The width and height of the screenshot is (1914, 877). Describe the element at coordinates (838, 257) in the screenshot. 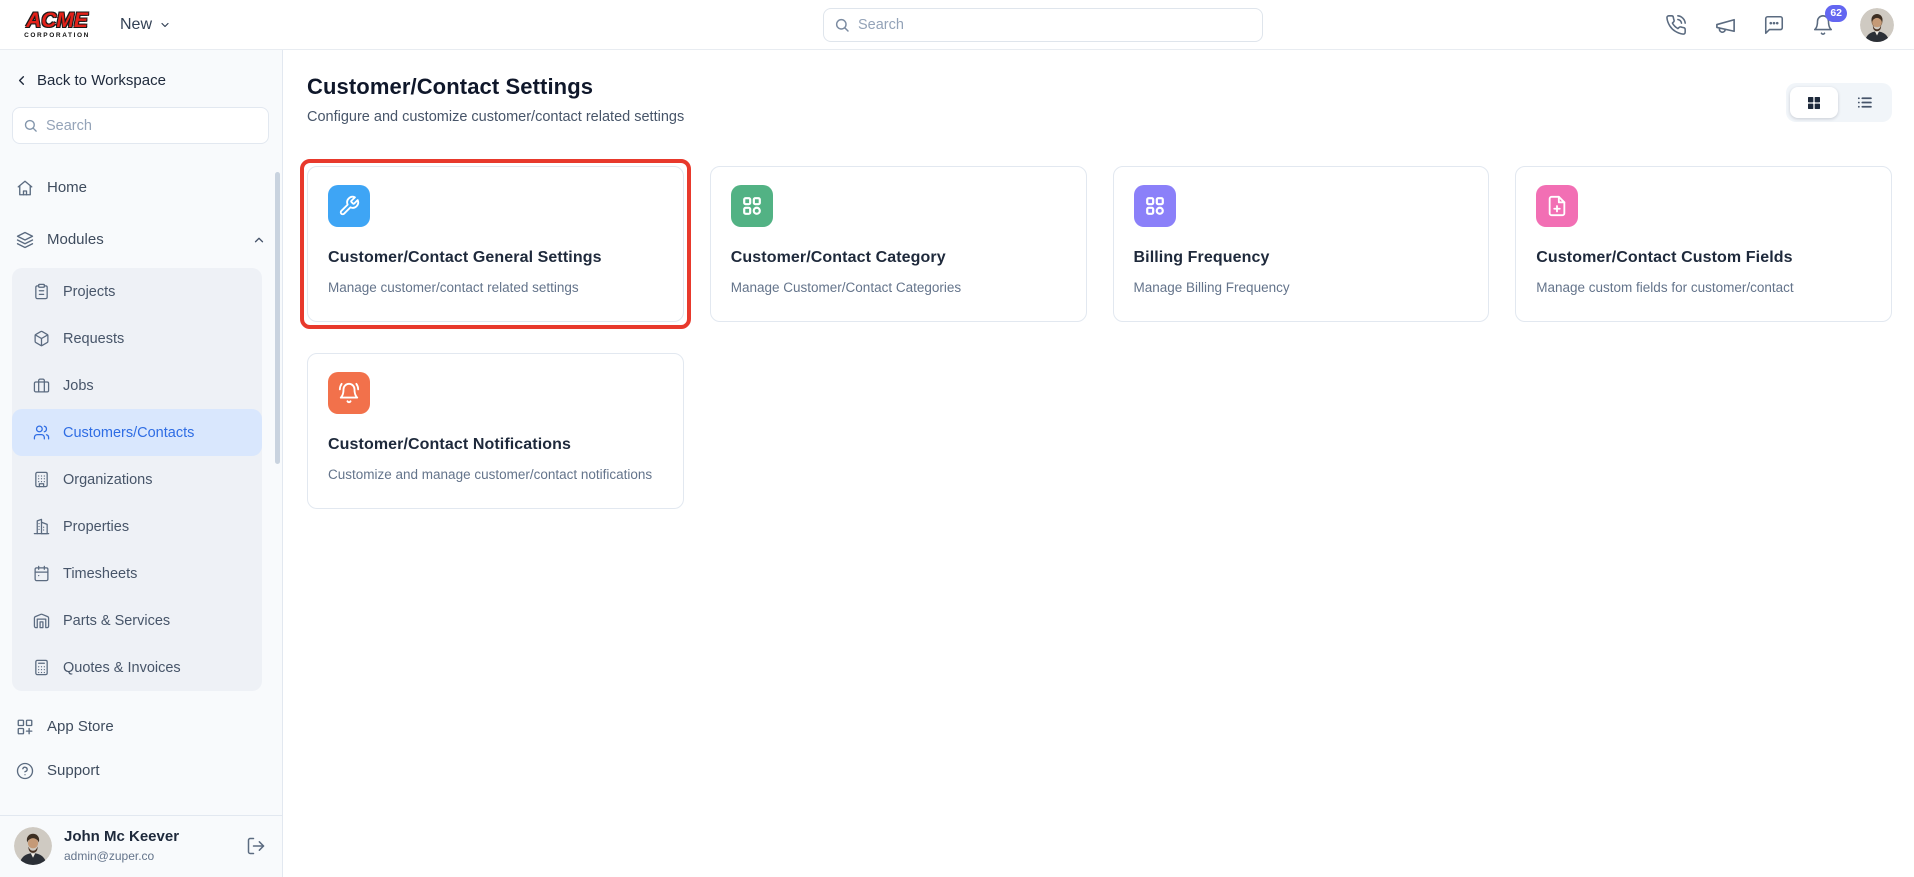

I see `card-title: Customer/Contact Category` at that location.